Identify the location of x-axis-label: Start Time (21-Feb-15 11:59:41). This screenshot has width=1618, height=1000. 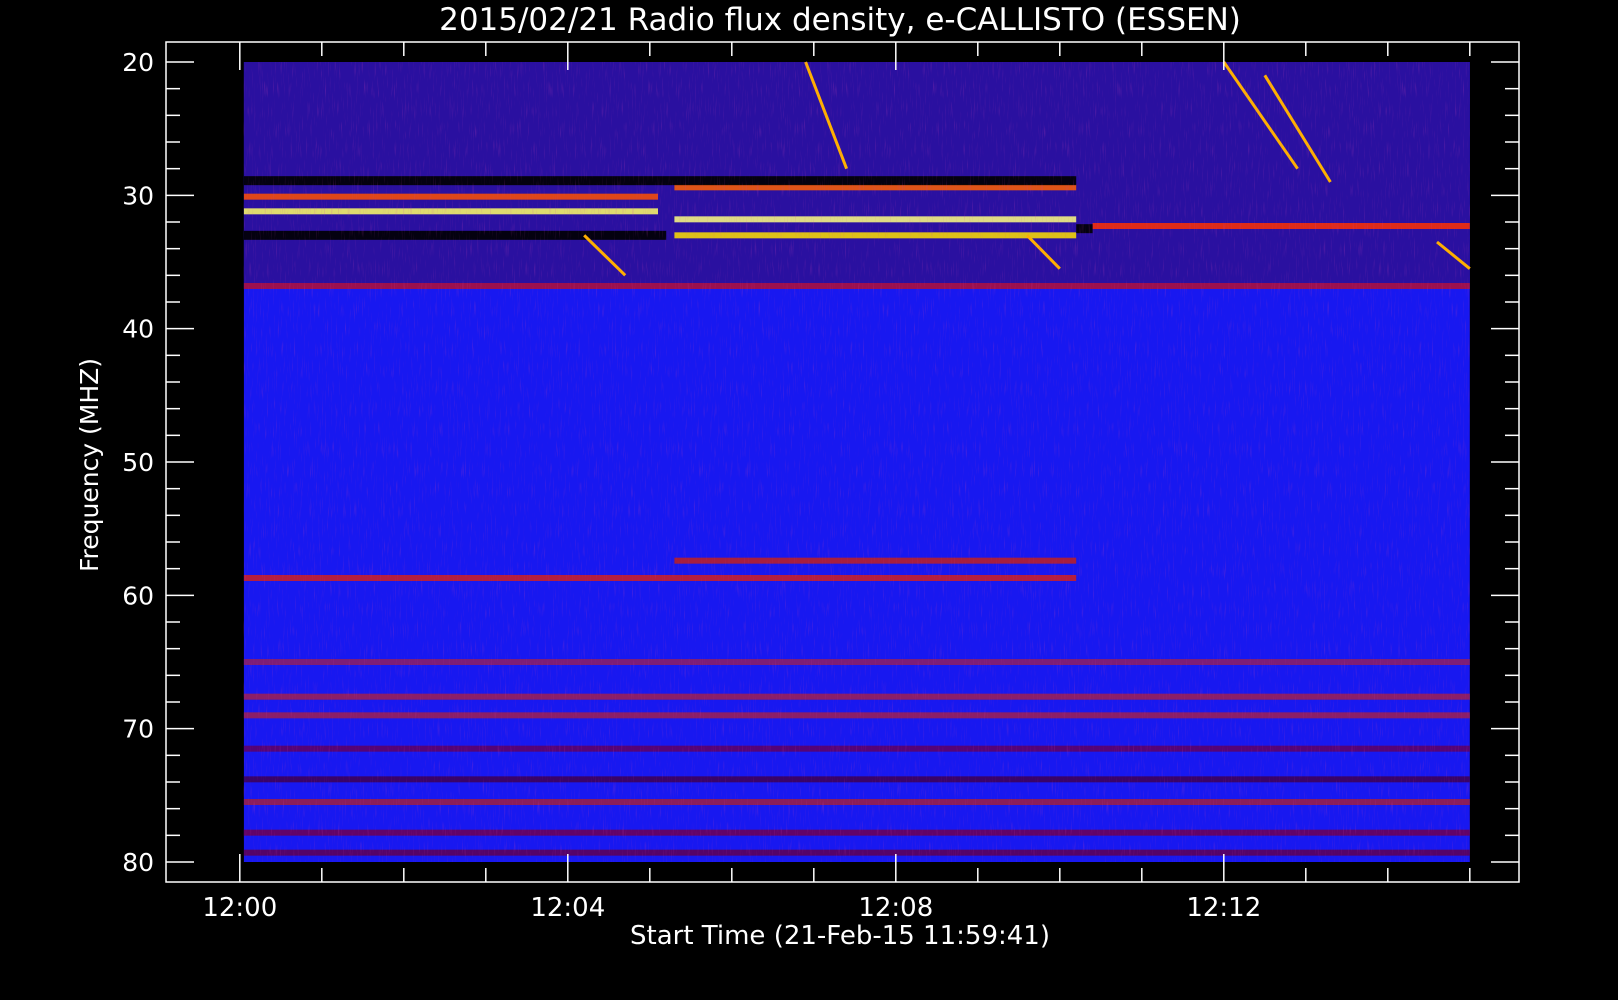
(840, 936).